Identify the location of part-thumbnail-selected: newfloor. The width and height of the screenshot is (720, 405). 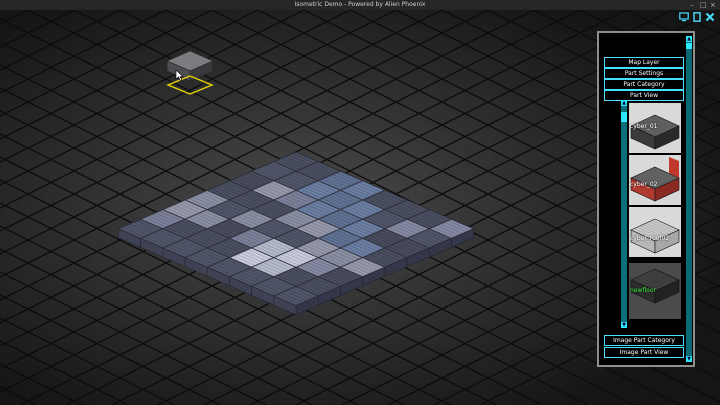
(655, 291).